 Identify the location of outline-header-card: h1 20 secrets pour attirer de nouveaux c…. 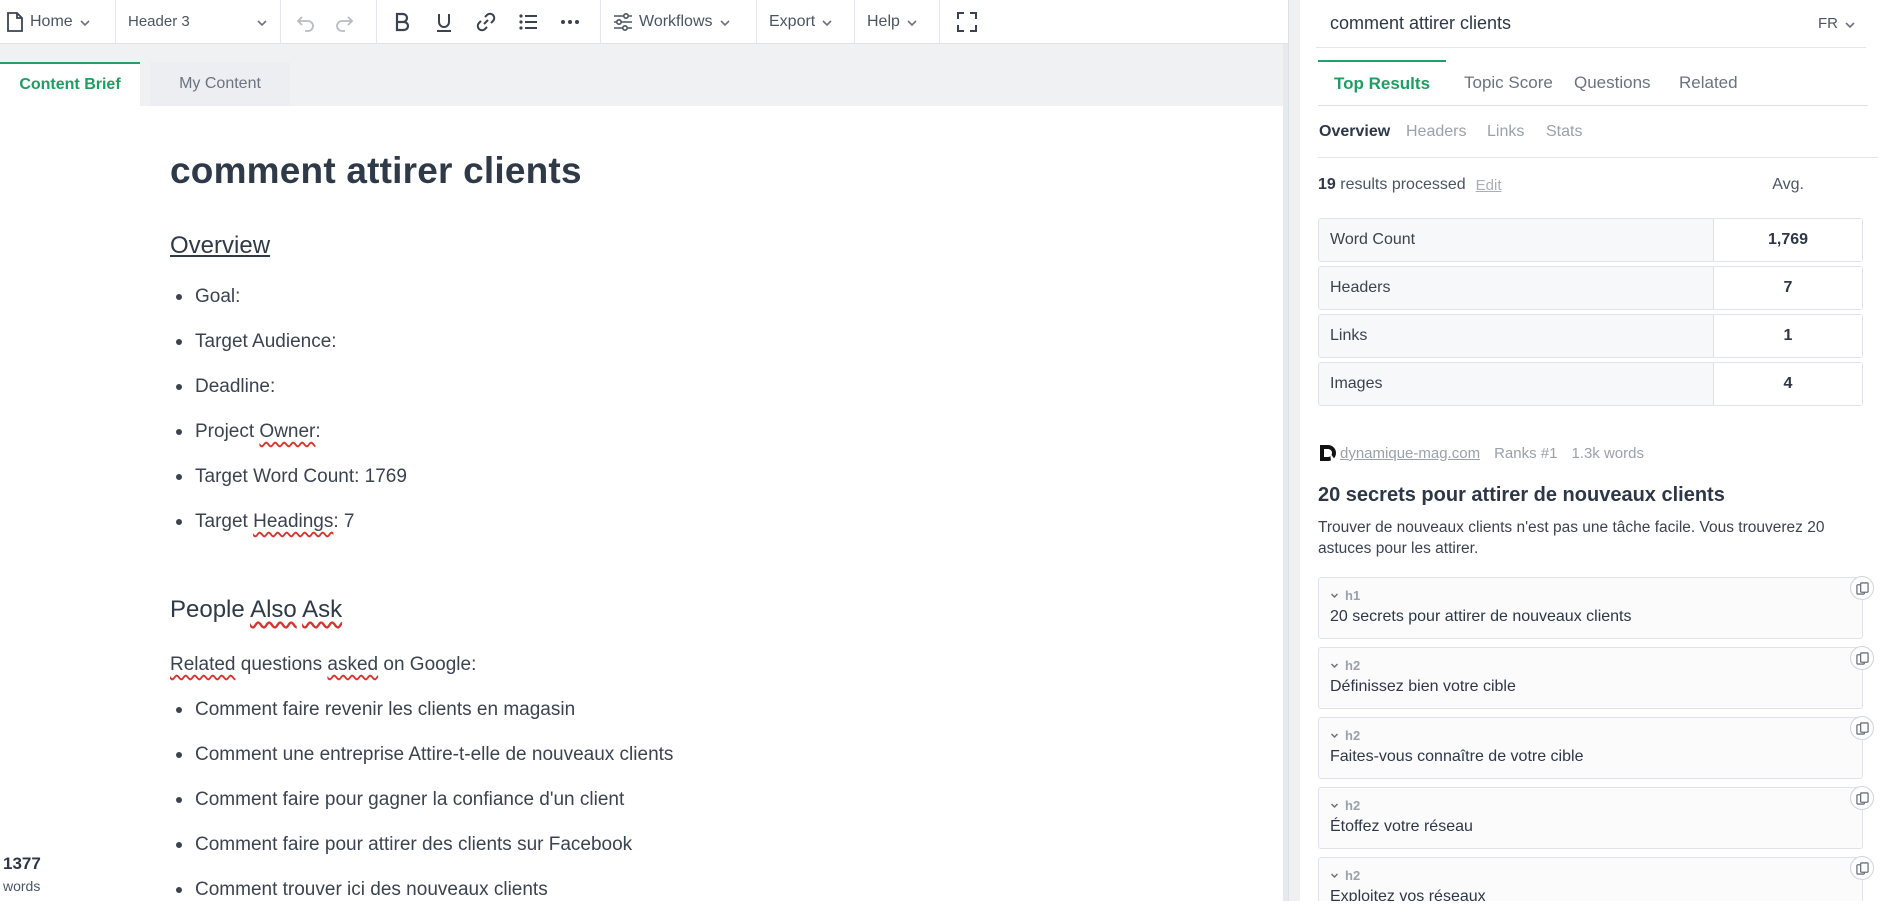
(1596, 607).